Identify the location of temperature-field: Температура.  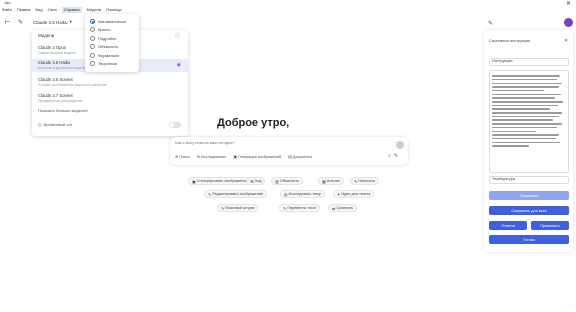
(529, 180).